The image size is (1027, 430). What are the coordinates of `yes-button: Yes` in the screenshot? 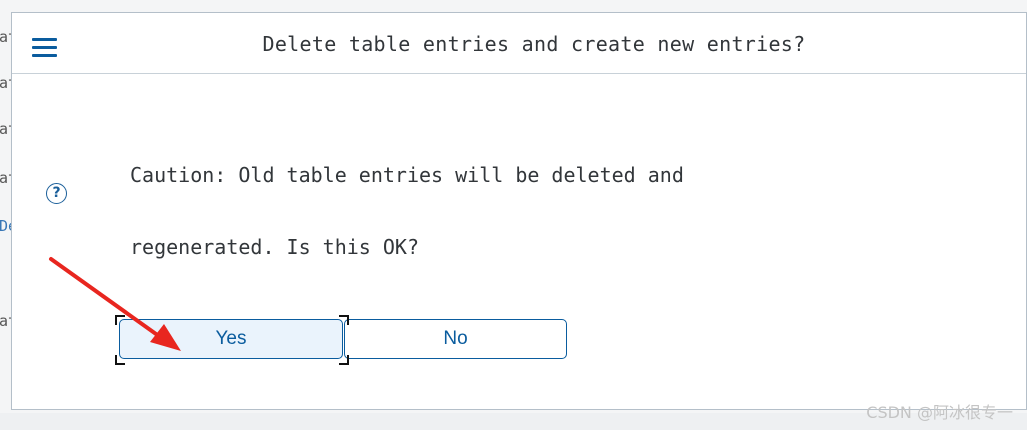 It's located at (231, 339).